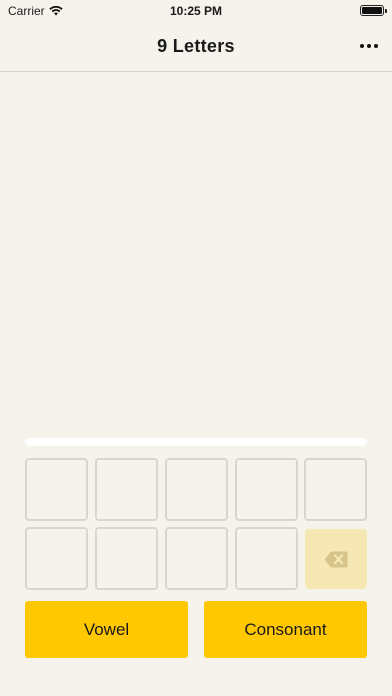 Image resolution: width=392 pixels, height=696 pixels. I want to click on progress-bar, so click(196, 442).